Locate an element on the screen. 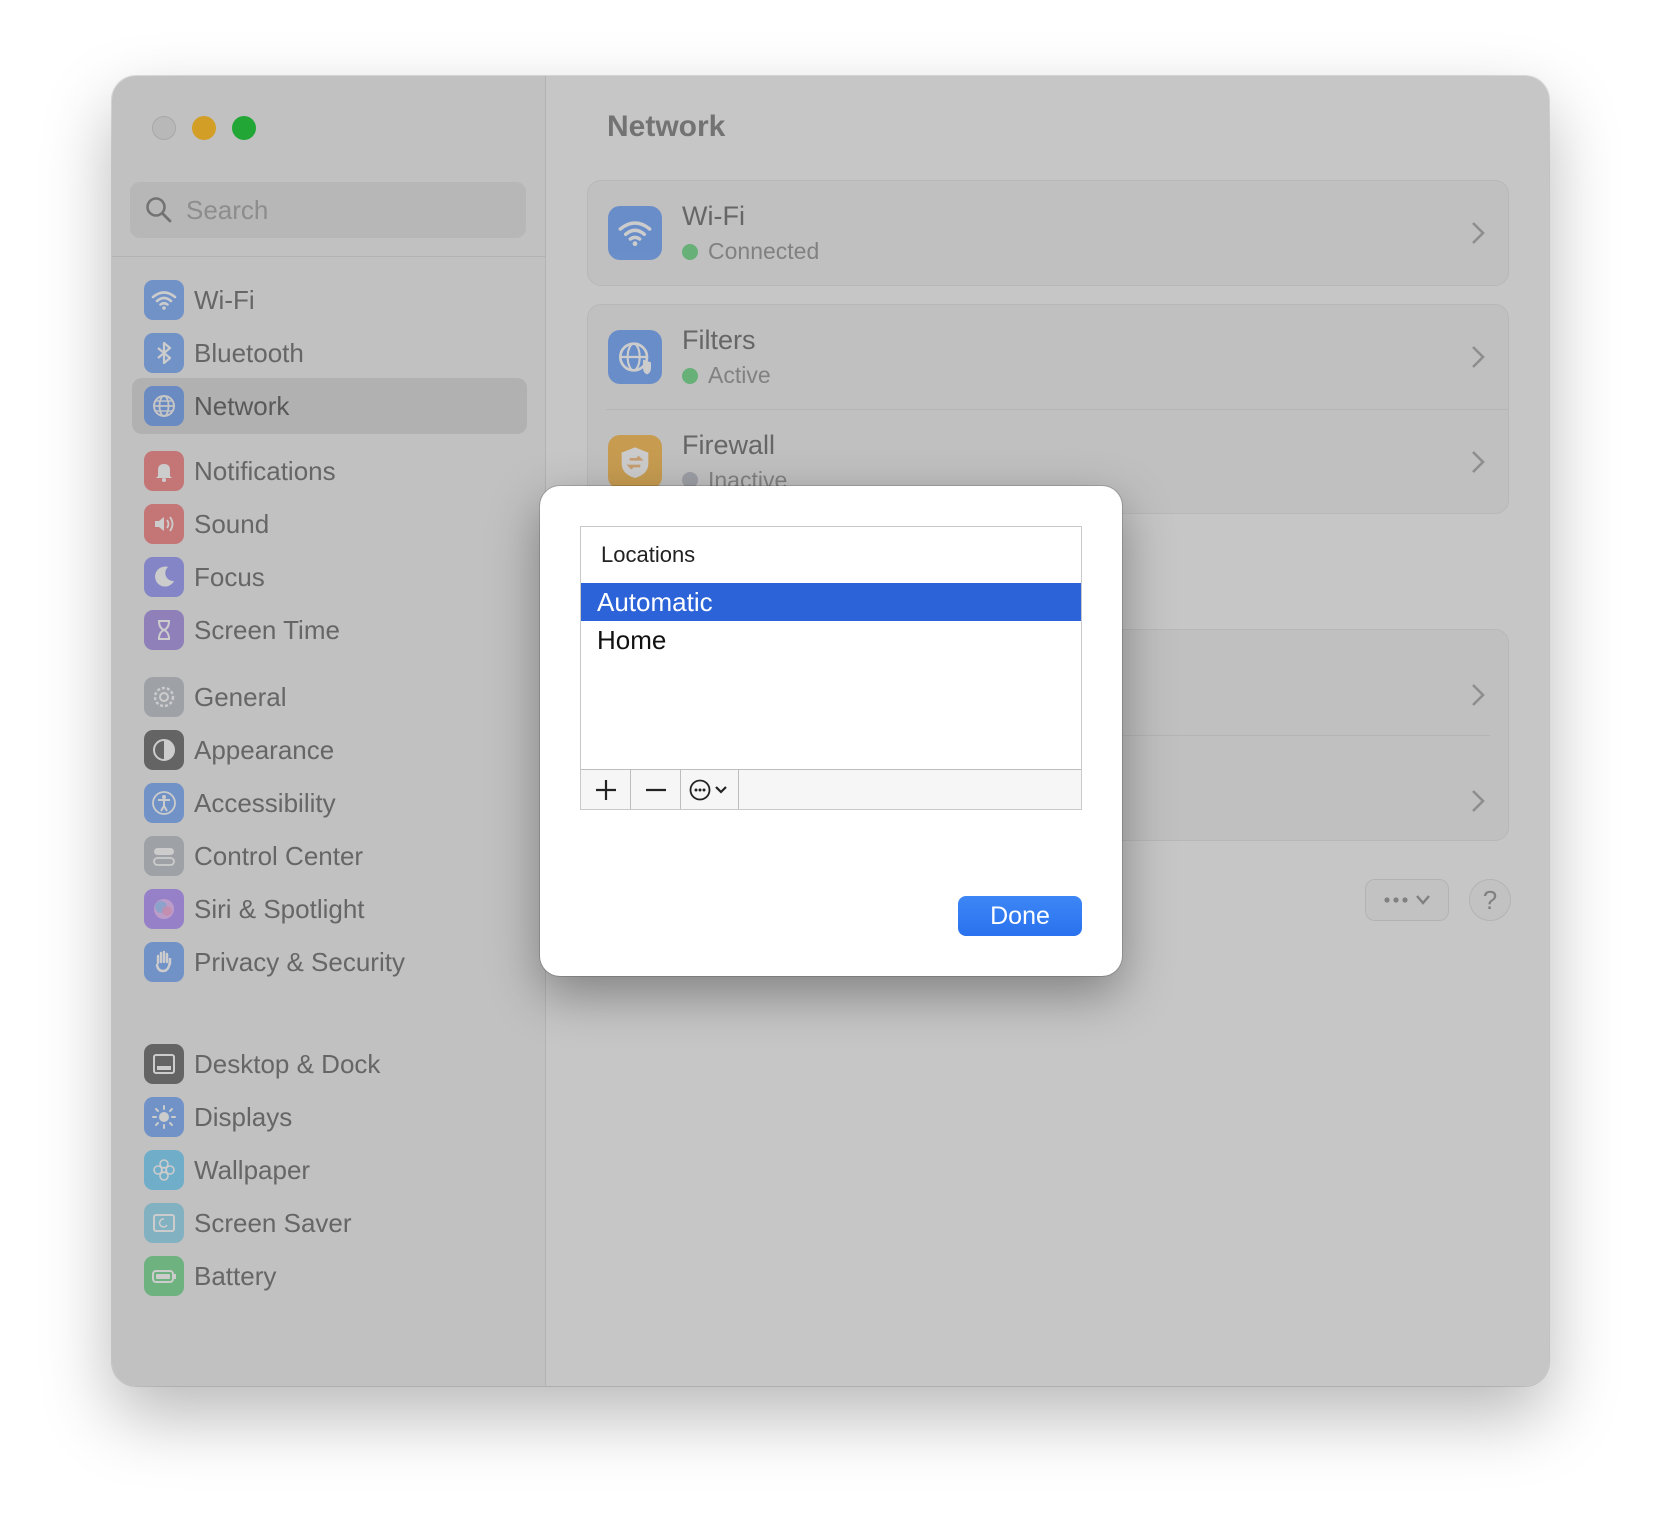  sidebar-item-label: Appearance is located at coordinates (264, 749).